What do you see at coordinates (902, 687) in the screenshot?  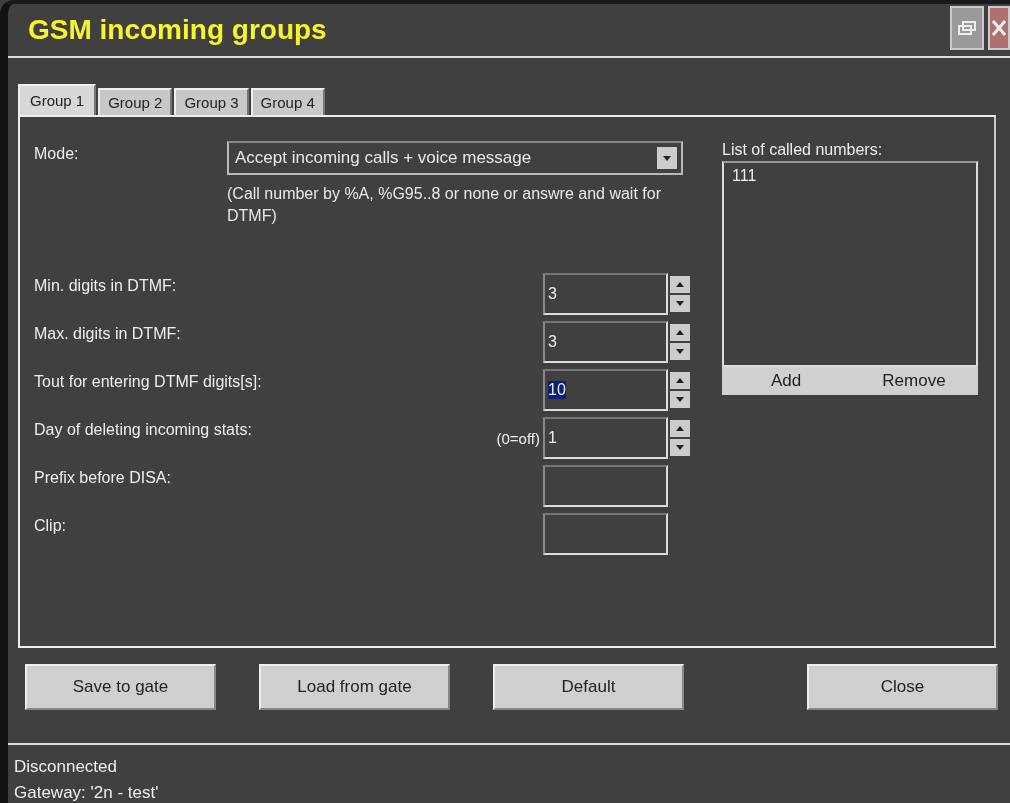 I see `close-dialog-button: Close` at bounding box center [902, 687].